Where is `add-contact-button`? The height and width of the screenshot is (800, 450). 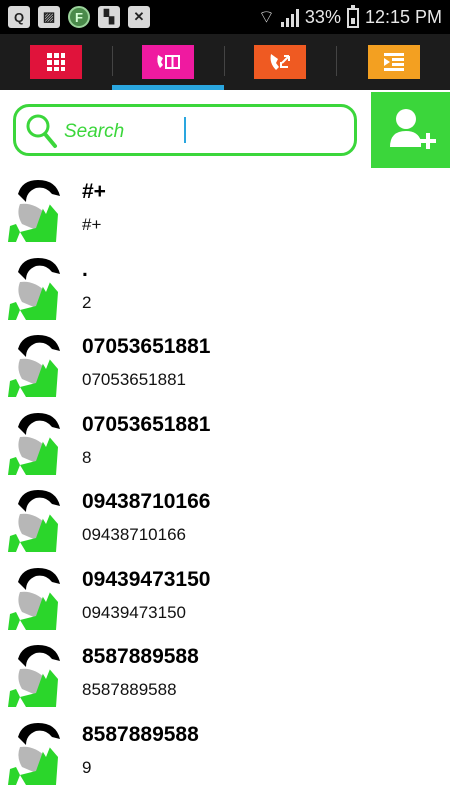
add-contact-button is located at coordinates (410, 130).